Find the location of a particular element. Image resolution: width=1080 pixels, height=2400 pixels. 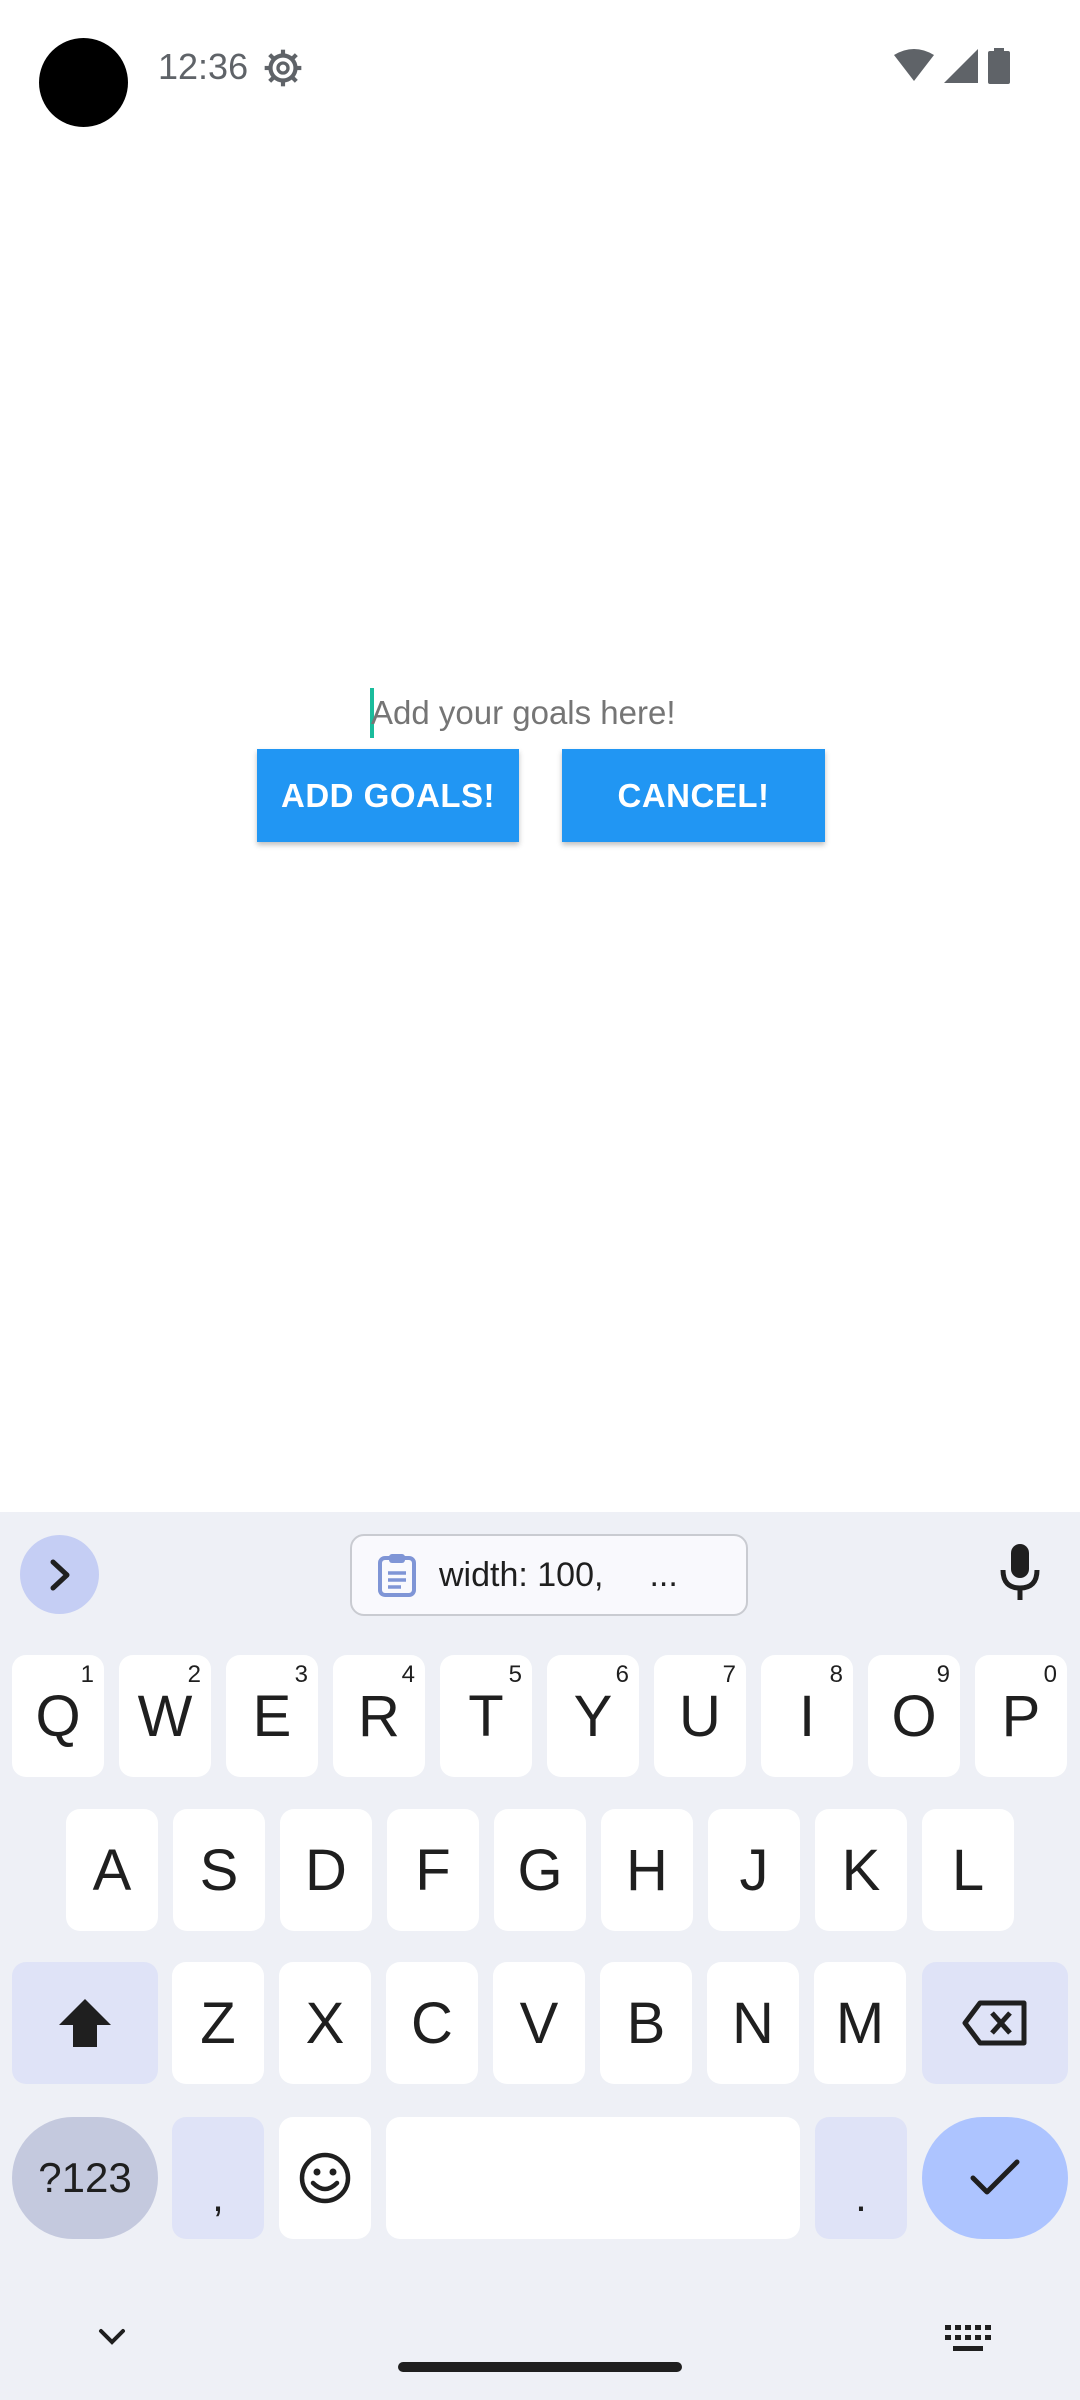

key-label: I is located at coordinates (807, 1716).